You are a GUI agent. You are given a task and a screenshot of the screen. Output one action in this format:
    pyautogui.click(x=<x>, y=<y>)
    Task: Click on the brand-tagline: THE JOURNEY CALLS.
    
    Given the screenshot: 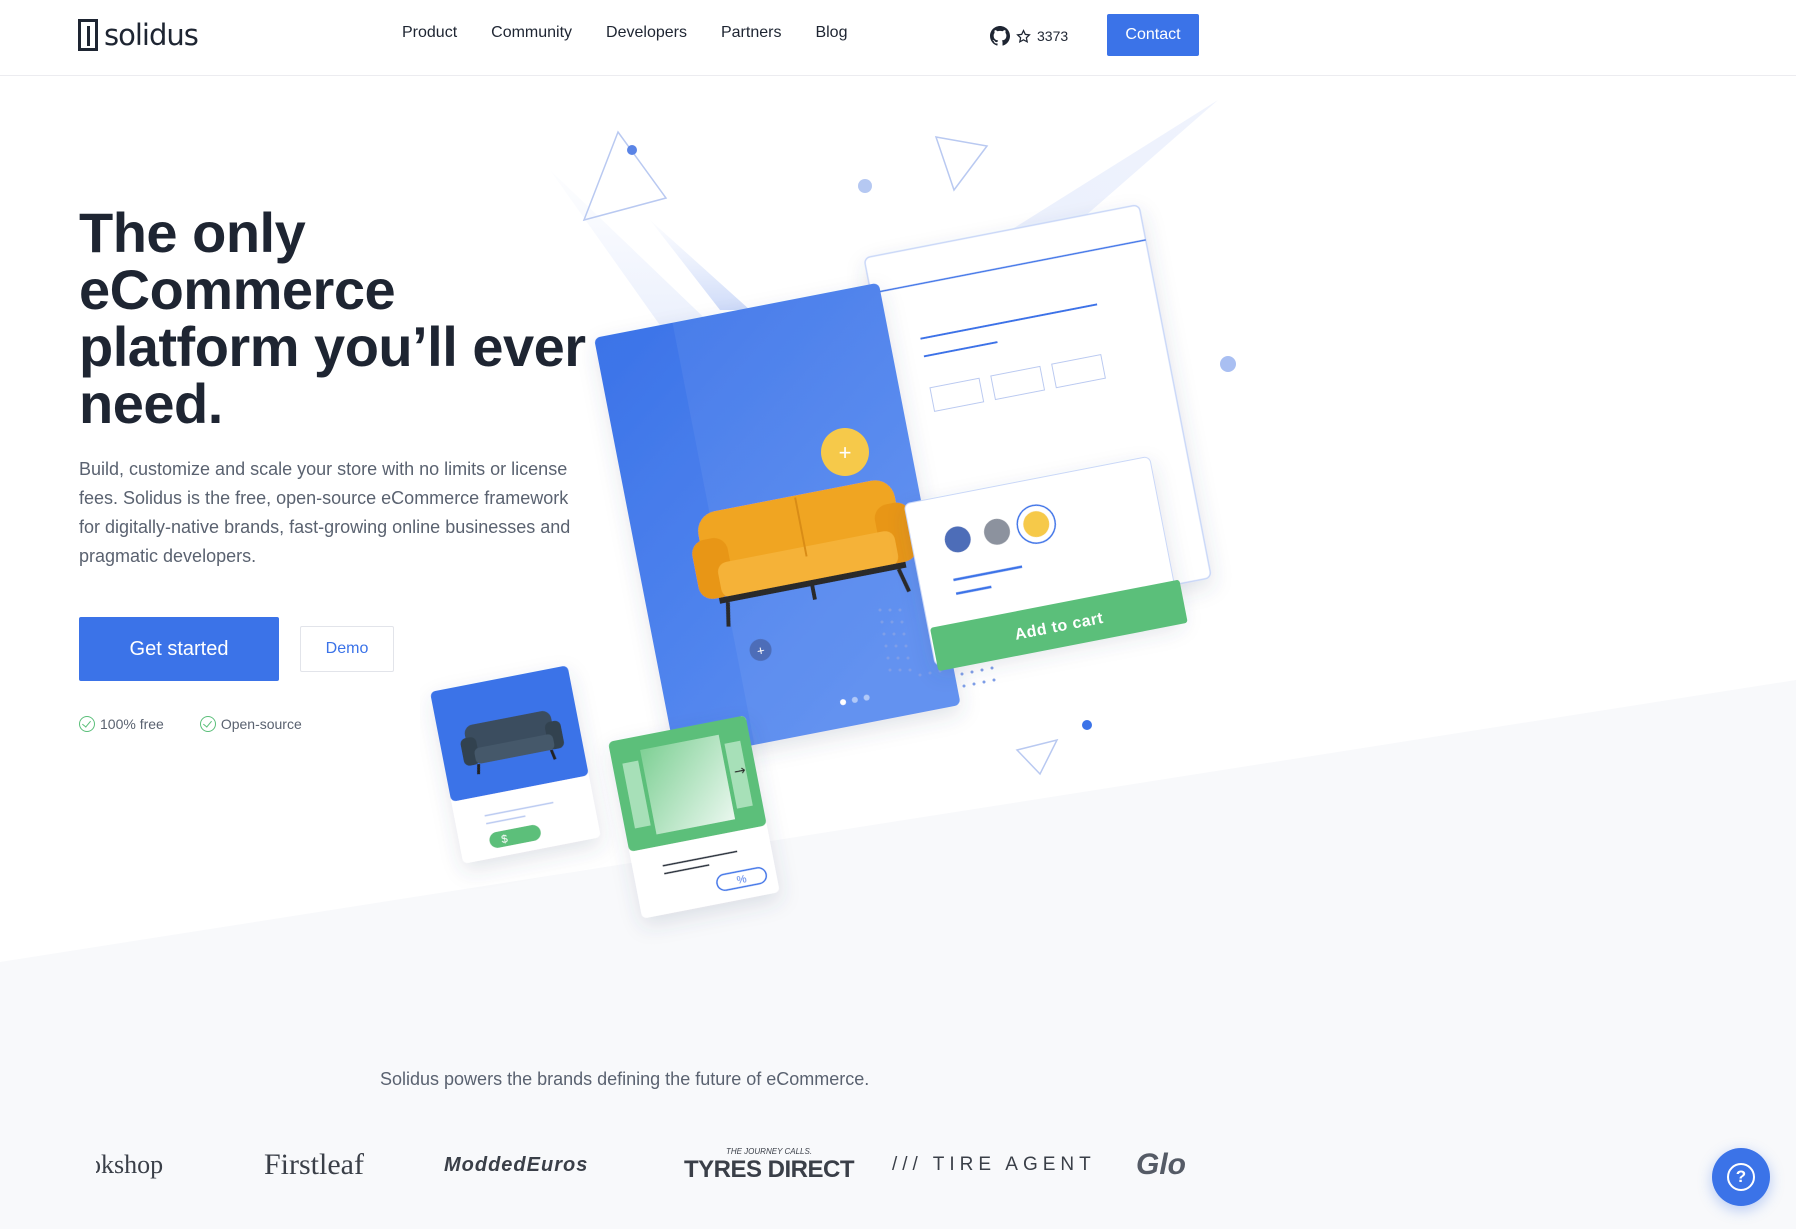 What is the action you would take?
    pyautogui.click(x=769, y=1151)
    